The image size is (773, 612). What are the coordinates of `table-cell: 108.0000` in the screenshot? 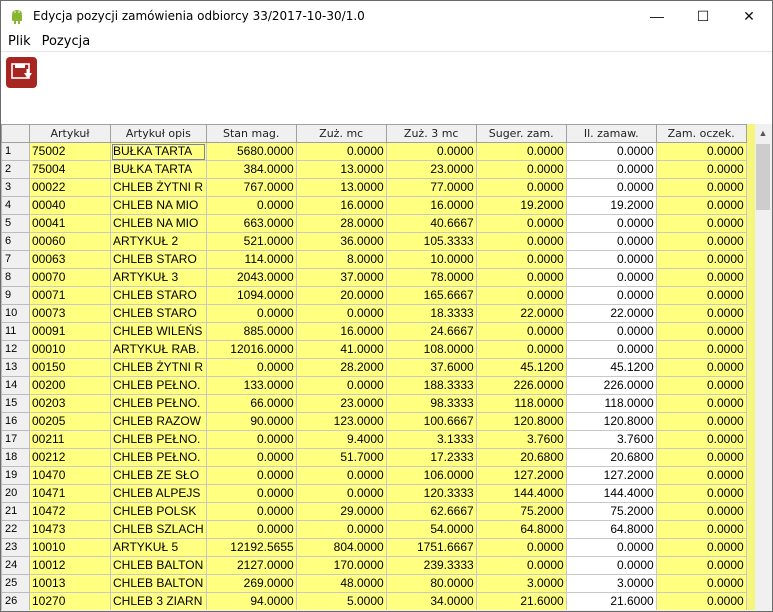 It's located at (431, 349).